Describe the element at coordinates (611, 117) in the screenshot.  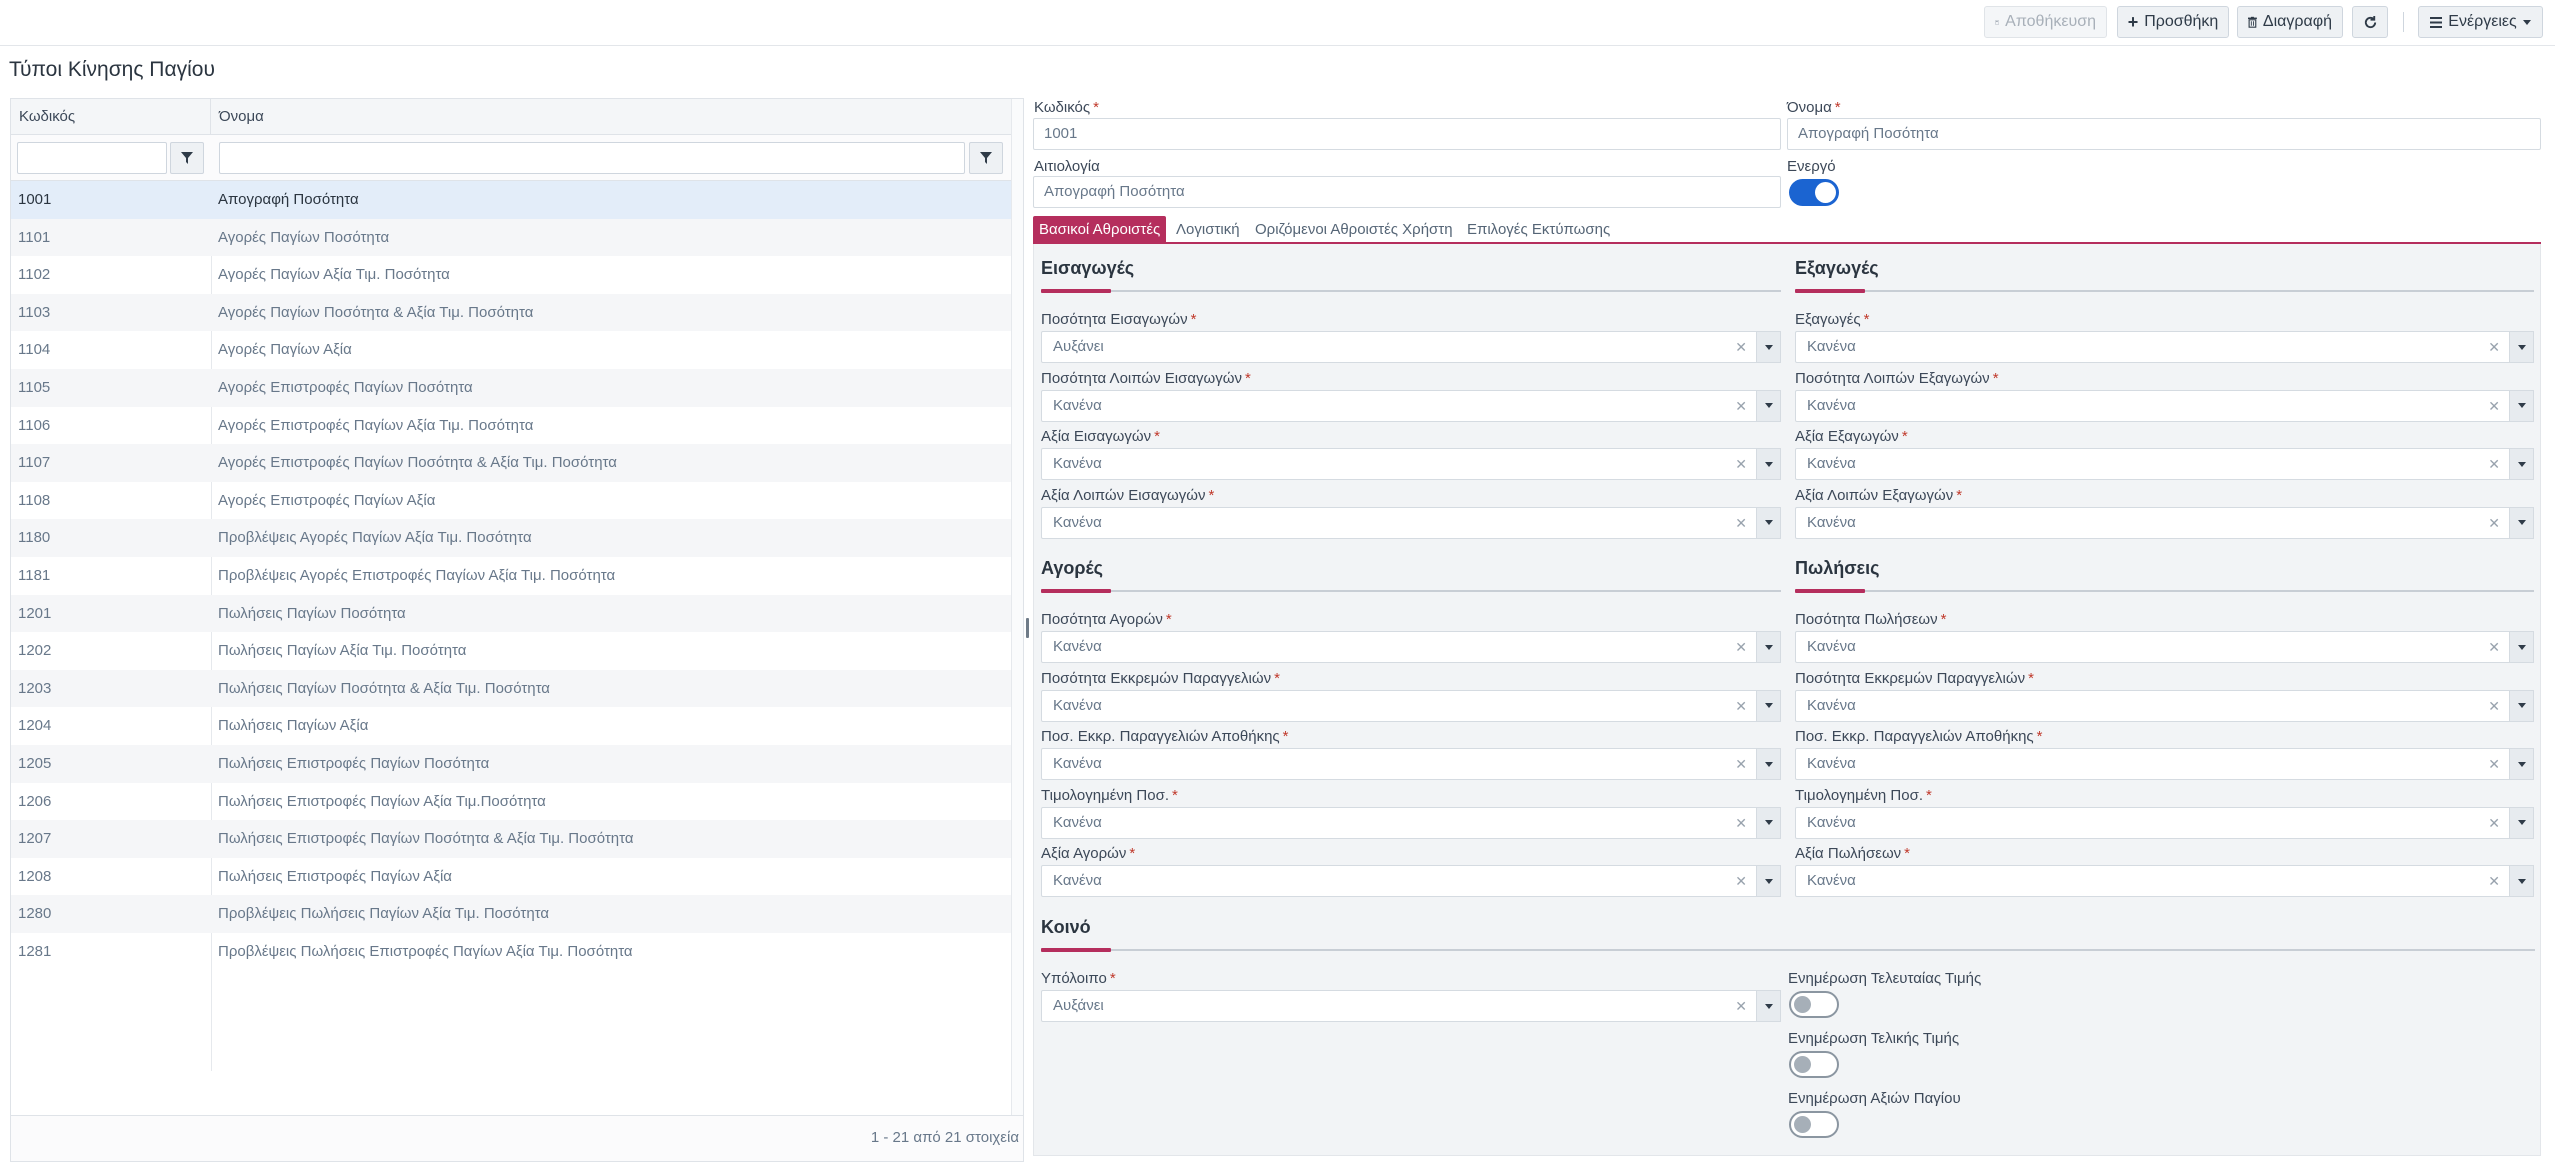
I see `column-header-name: Όνομα` at that location.